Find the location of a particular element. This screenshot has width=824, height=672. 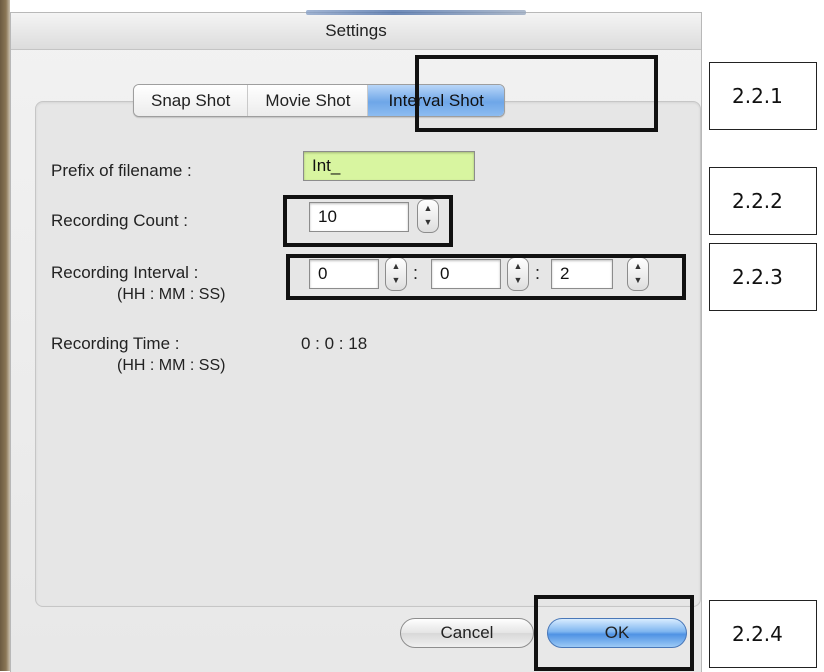

prefix-input: Int_ is located at coordinates (389, 166).